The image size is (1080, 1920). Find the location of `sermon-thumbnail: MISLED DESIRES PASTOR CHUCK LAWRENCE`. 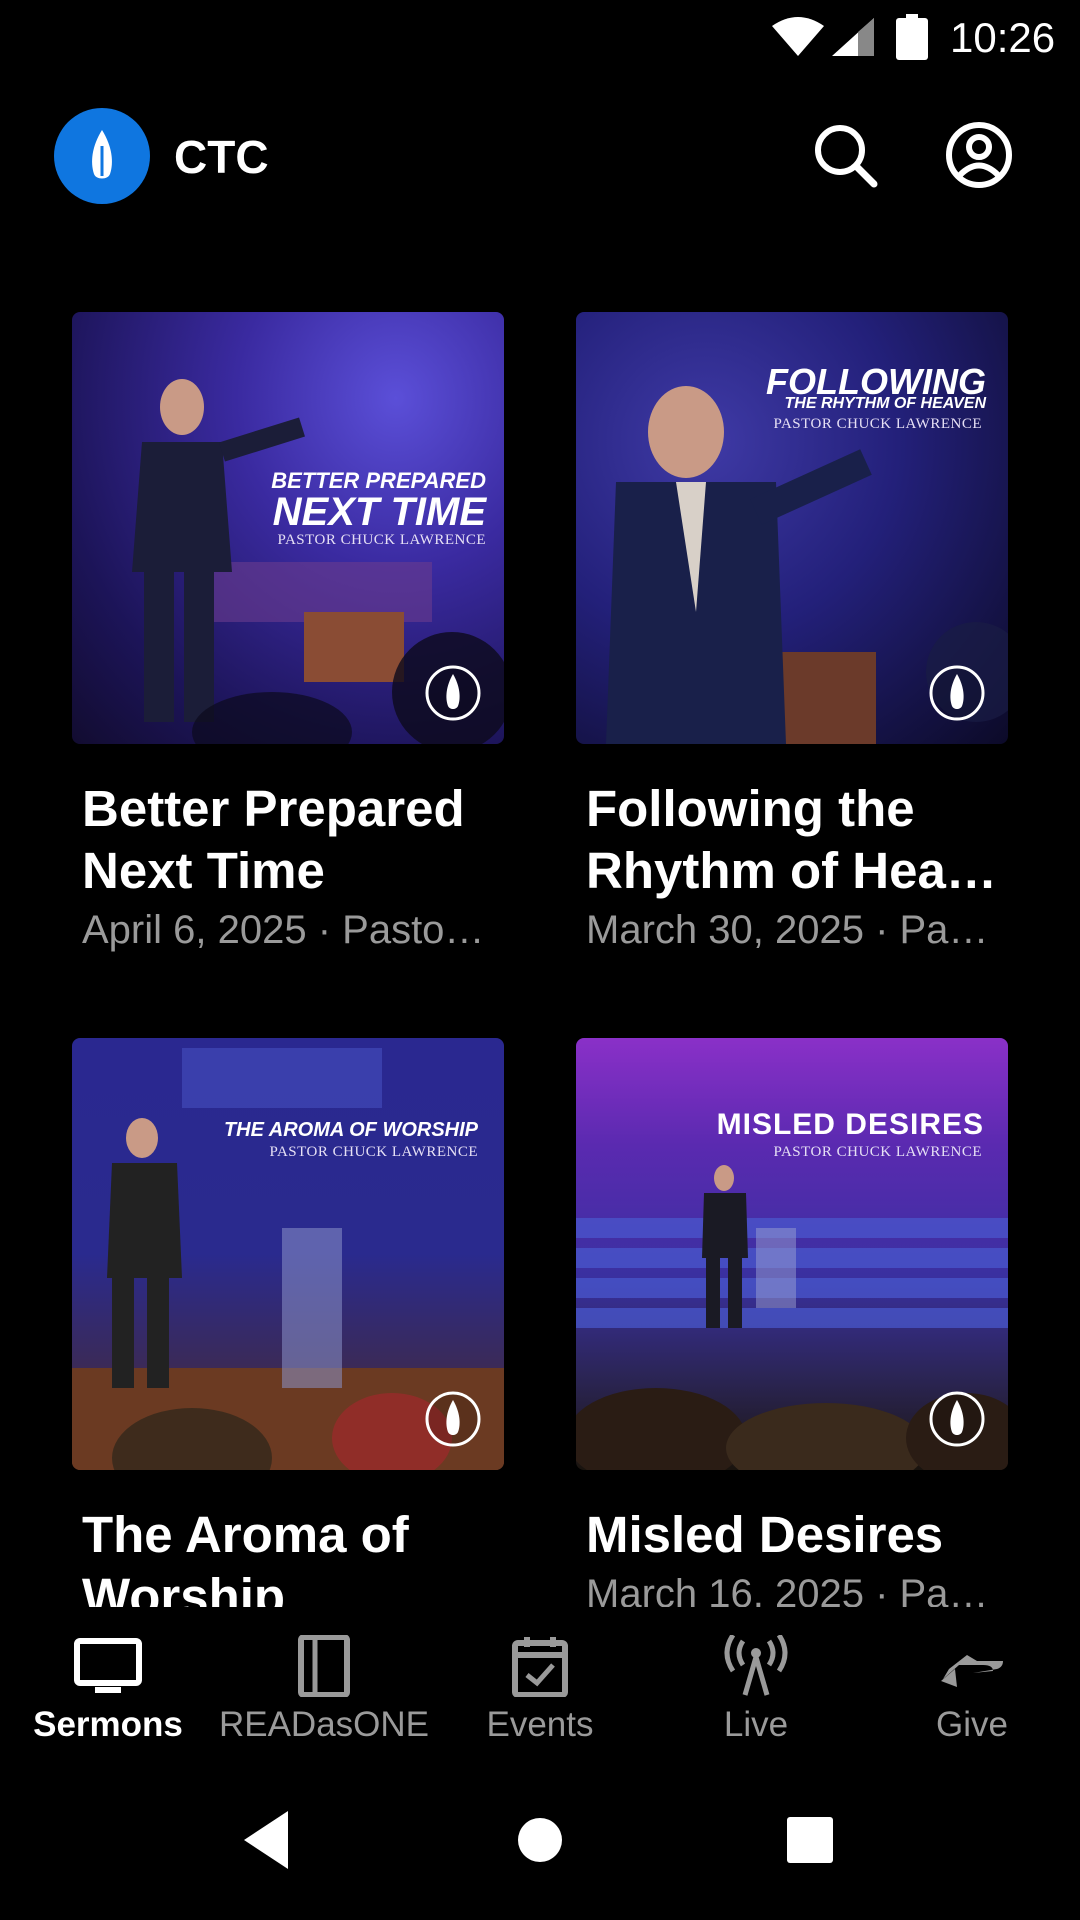

sermon-thumbnail: MISLED DESIRES PASTOR CHUCK LAWRENCE is located at coordinates (792, 1254).